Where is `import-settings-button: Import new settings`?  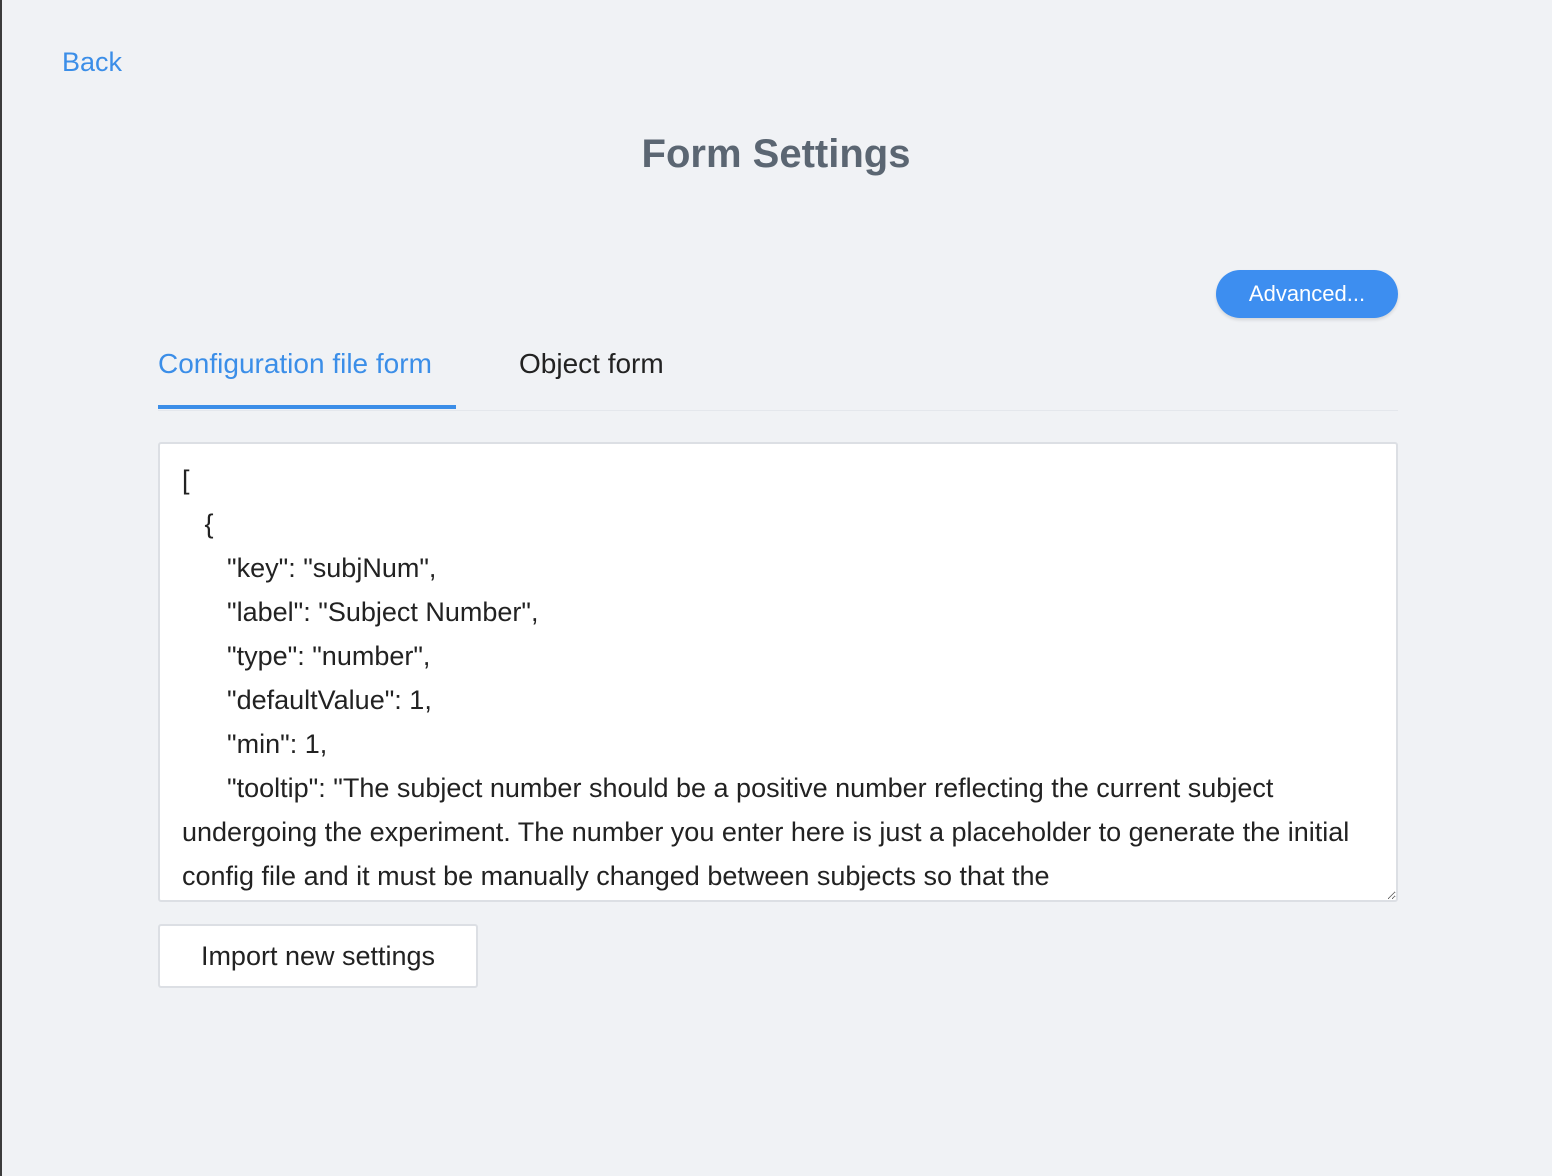 import-settings-button: Import new settings is located at coordinates (318, 956).